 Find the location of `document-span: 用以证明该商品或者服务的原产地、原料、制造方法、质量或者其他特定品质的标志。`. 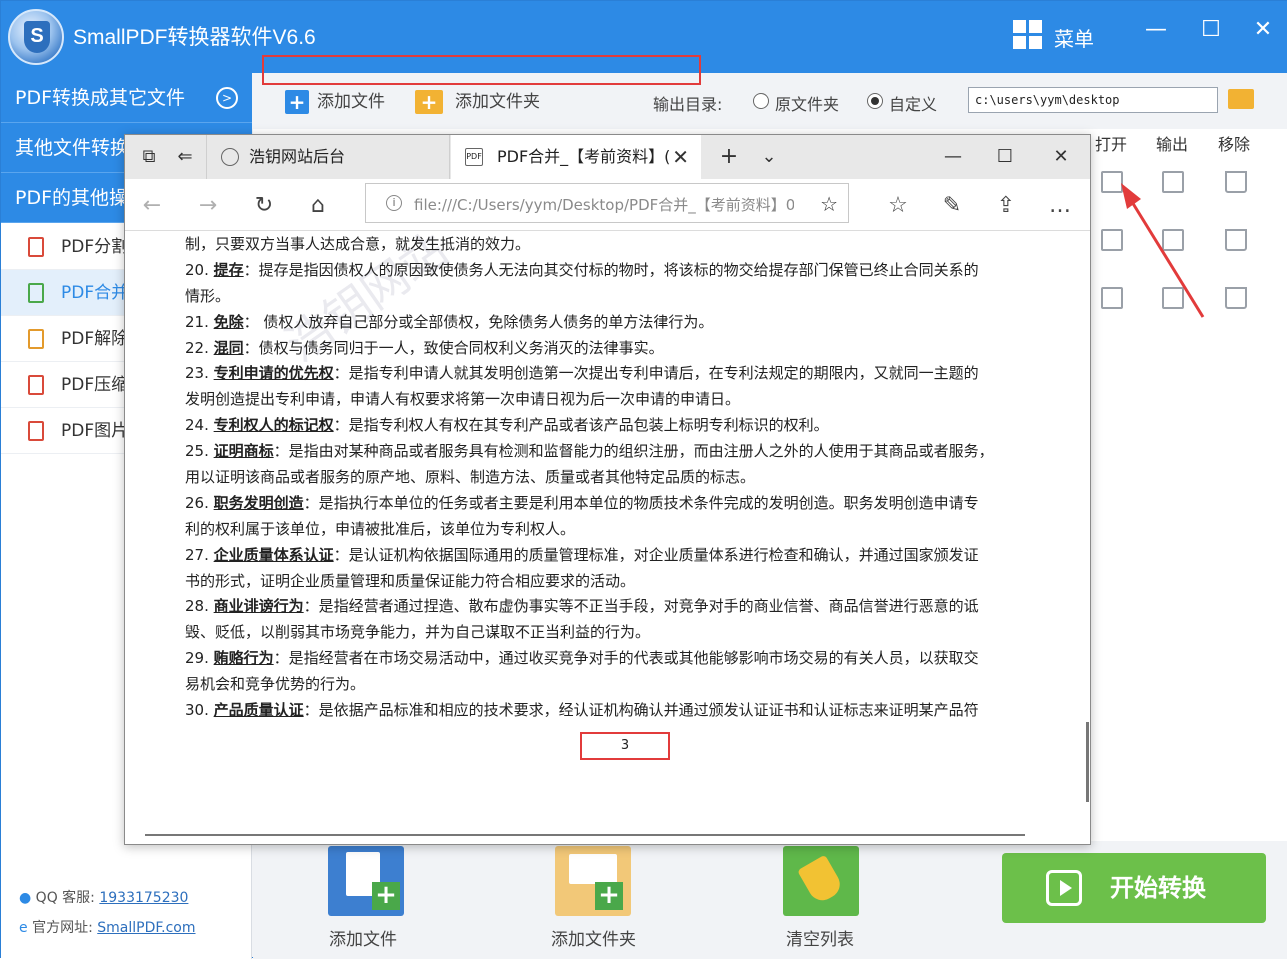

document-span: 用以证明该商品或者服务的原产地、原料、制造方法、质量或者其他特定品质的标志。 is located at coordinates (470, 477).